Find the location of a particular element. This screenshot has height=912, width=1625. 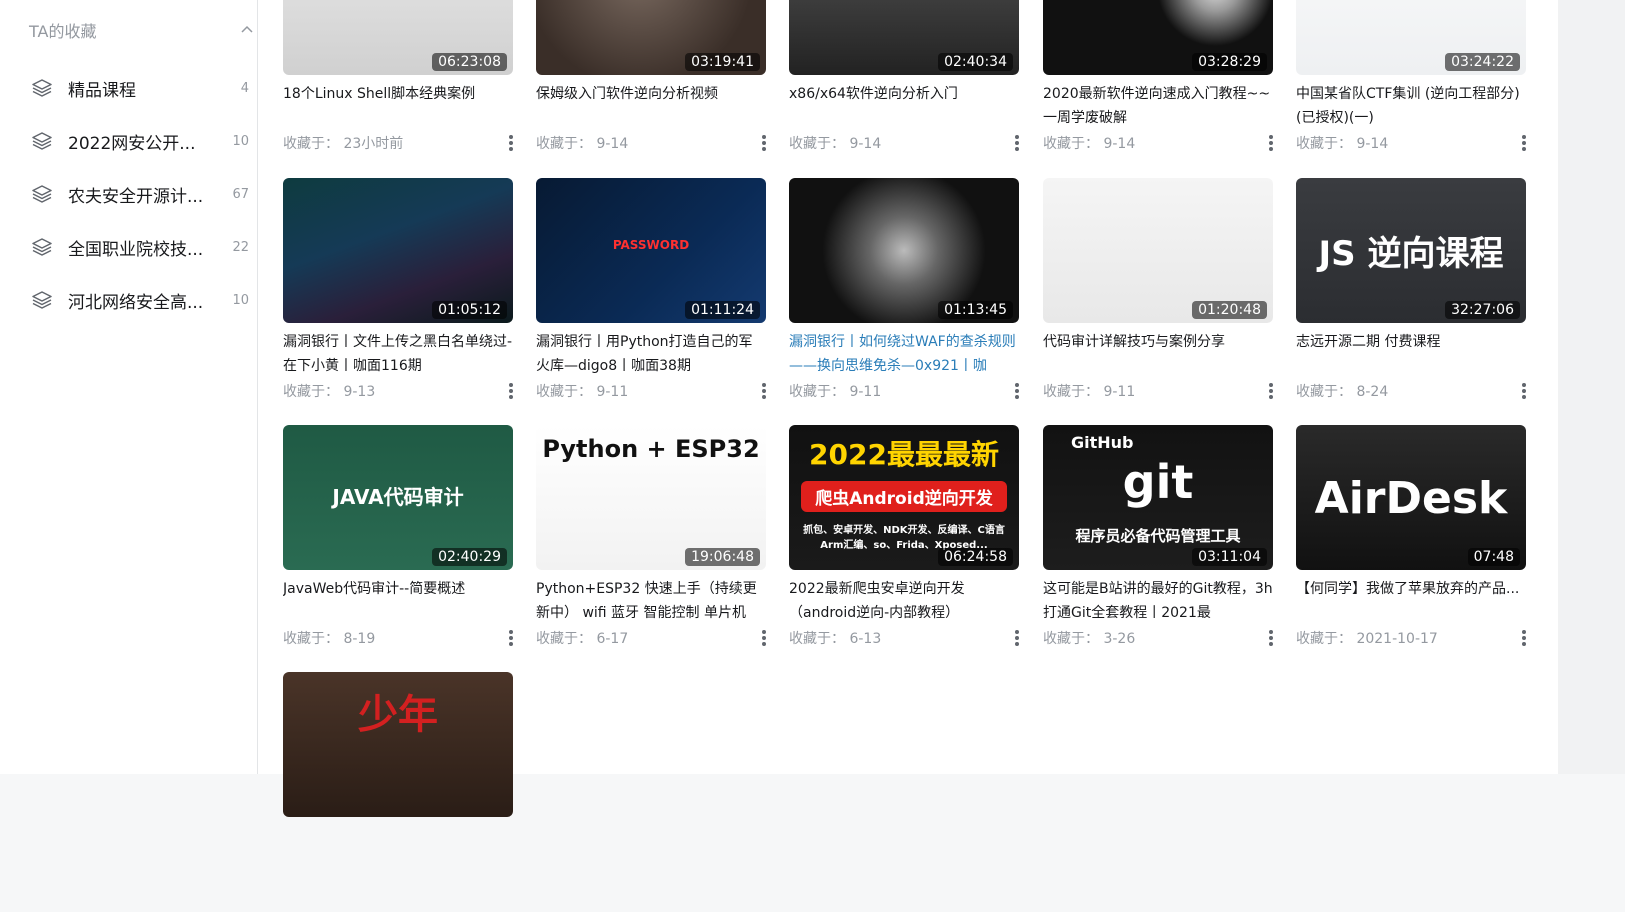

video-title: 2022最新爬虫安卓逆向开发（android逆向-内部教程） is located at coordinates (904, 601).